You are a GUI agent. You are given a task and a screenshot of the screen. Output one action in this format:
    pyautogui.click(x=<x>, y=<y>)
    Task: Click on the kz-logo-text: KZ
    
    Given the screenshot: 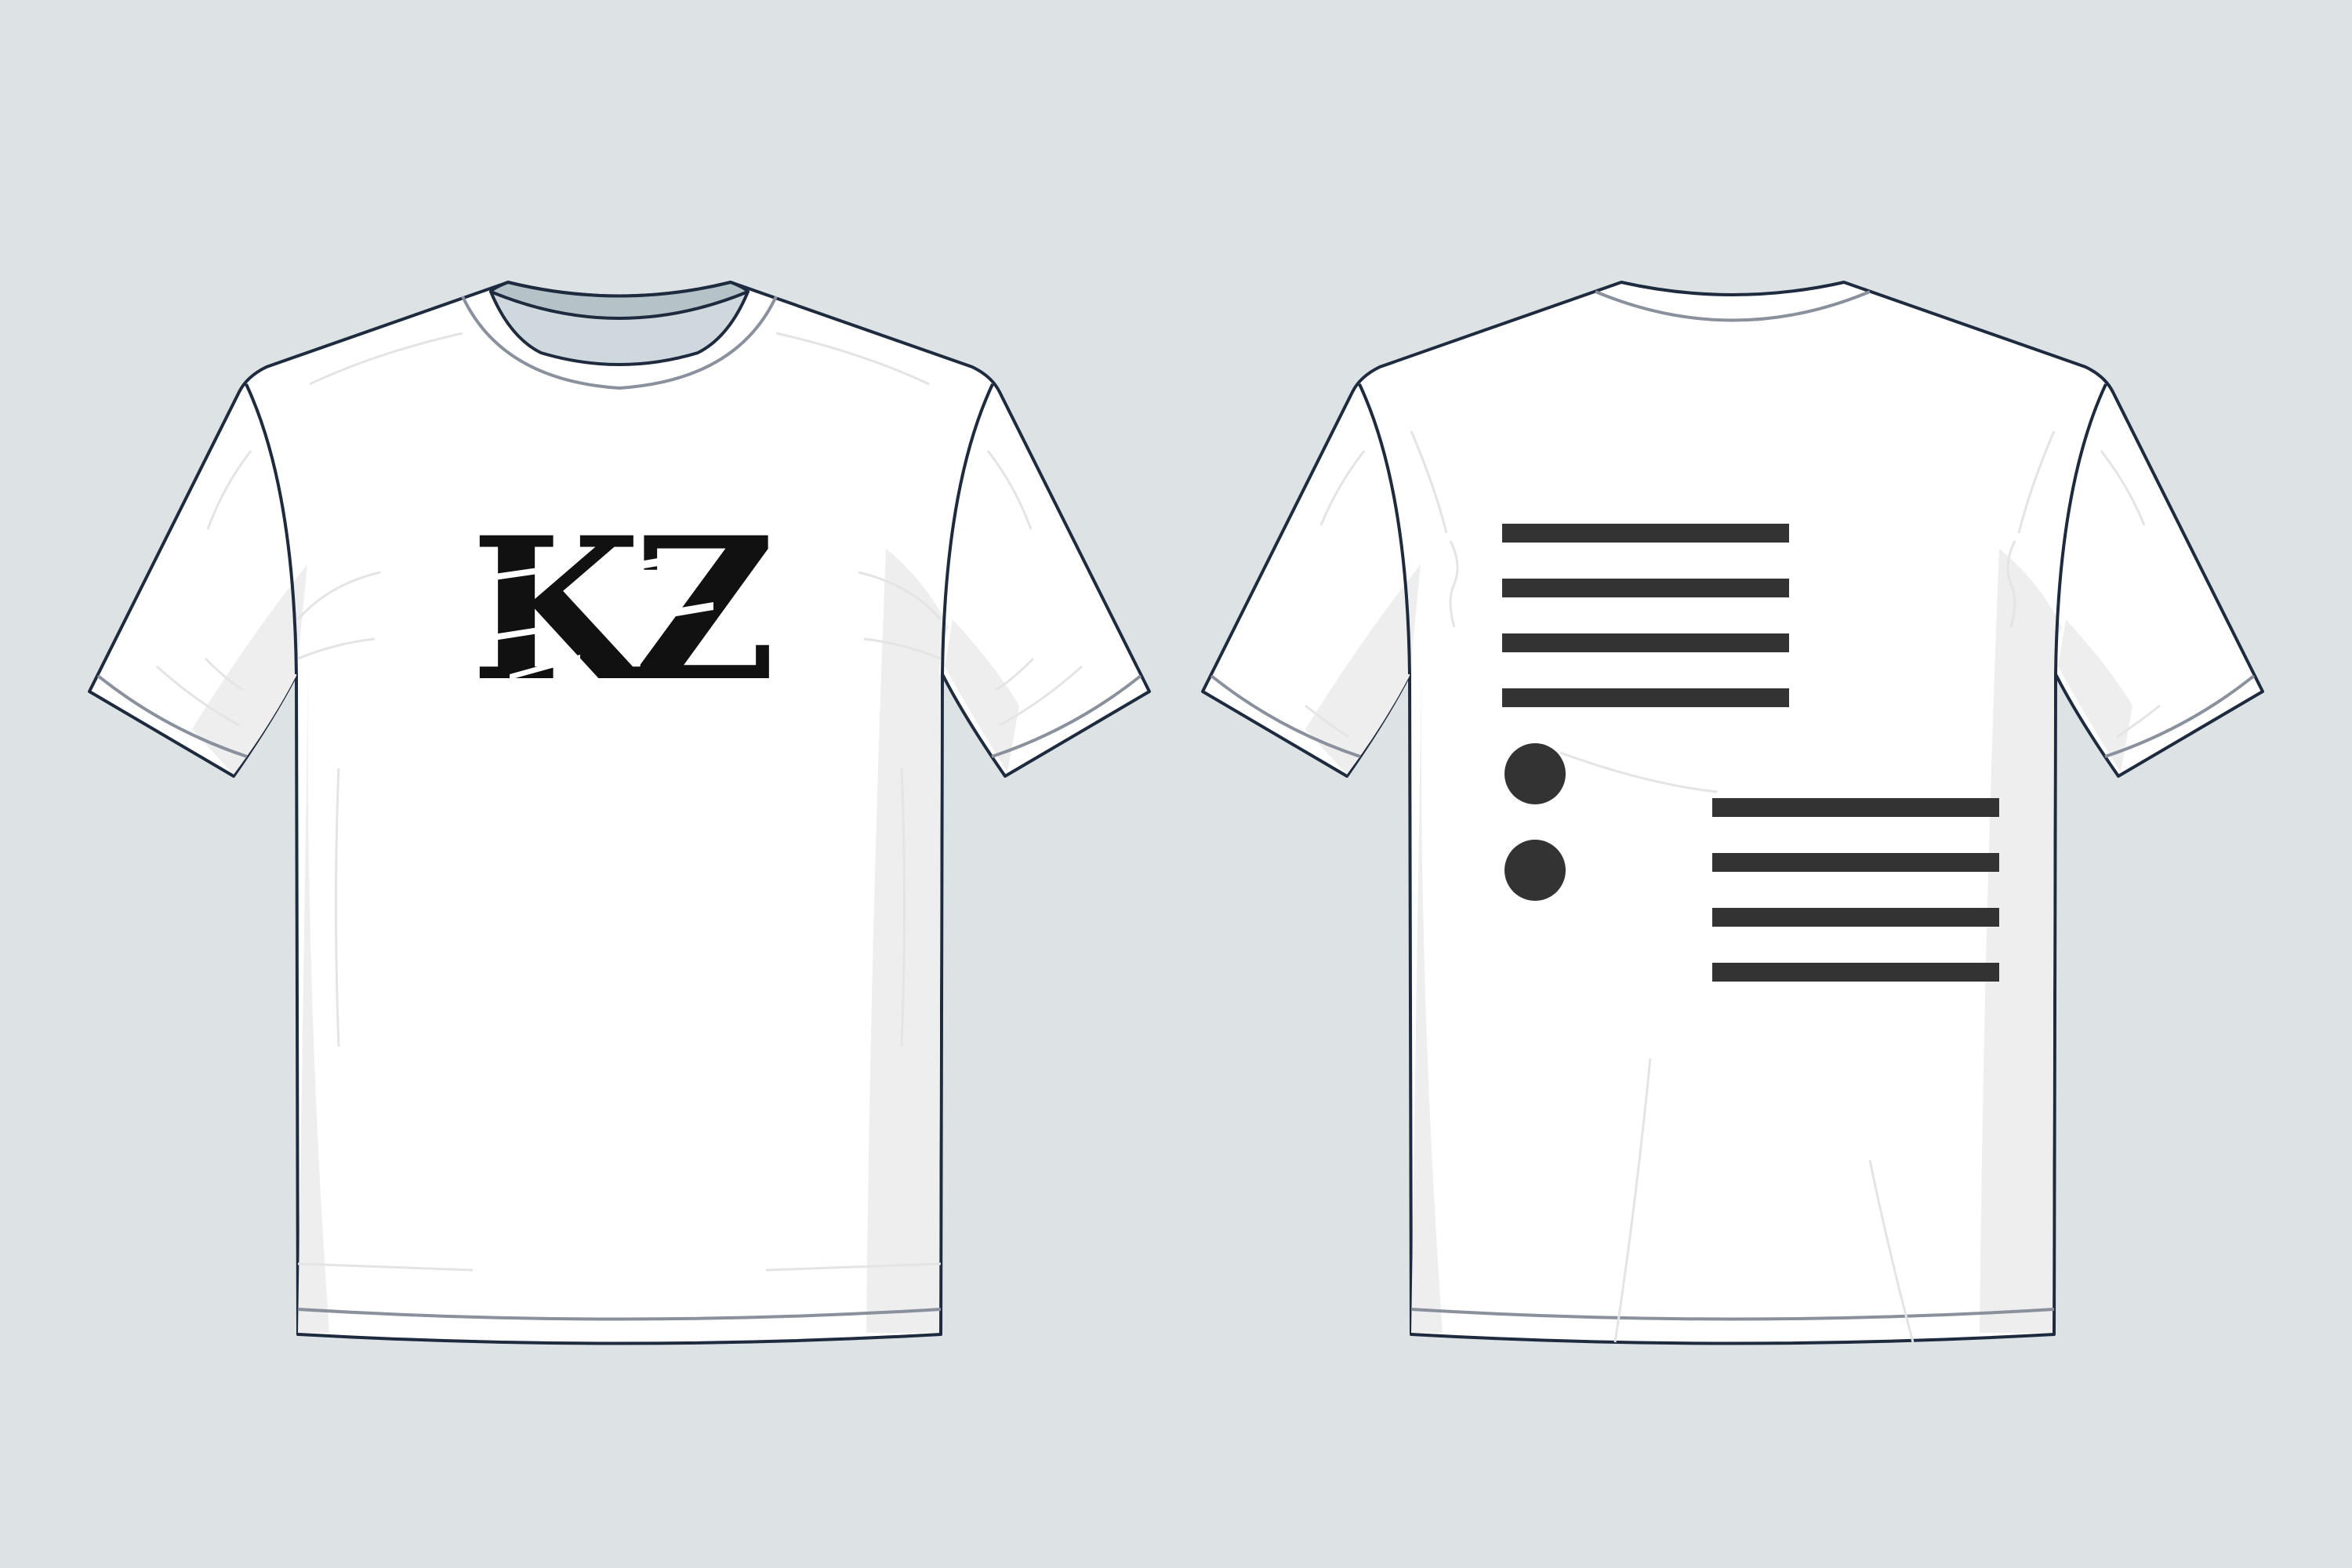 What is the action you would take?
    pyautogui.click(x=619, y=609)
    